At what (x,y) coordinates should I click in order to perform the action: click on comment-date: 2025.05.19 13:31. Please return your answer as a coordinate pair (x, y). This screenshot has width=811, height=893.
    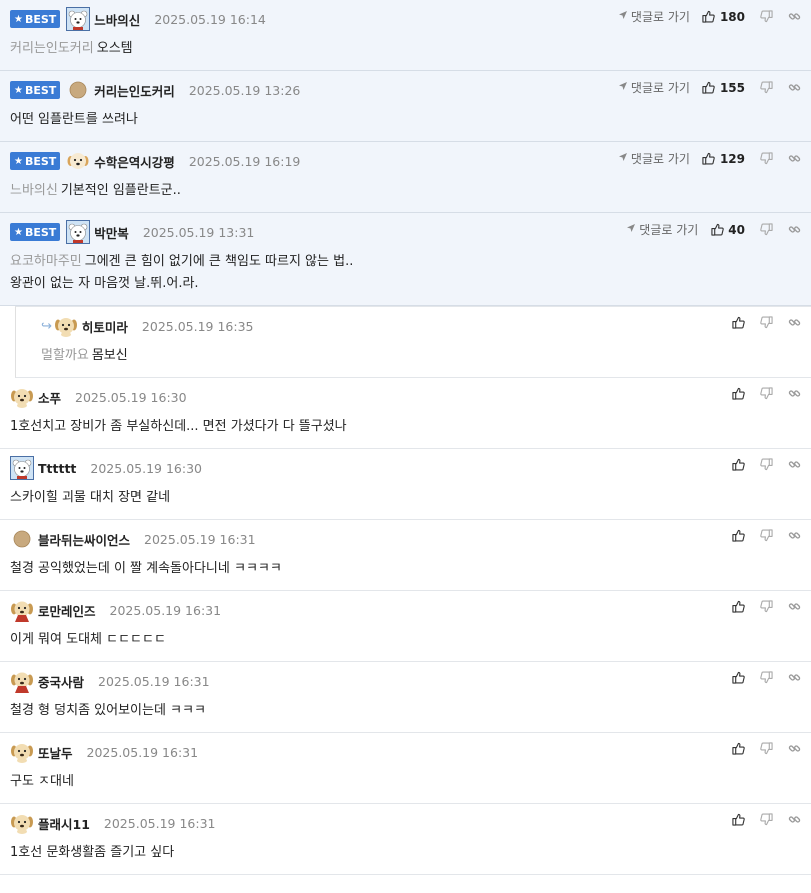
    Looking at the image, I should click on (198, 232).